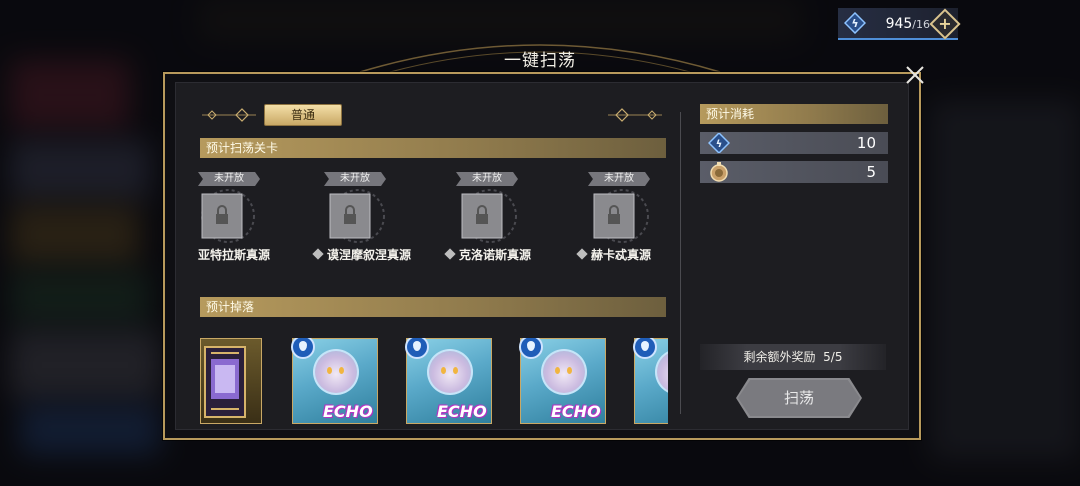 Image resolution: width=1080 pixels, height=486 pixels. What do you see at coordinates (234, 255) in the screenshot?
I see `stage-name: 亚特拉斯真源` at bounding box center [234, 255].